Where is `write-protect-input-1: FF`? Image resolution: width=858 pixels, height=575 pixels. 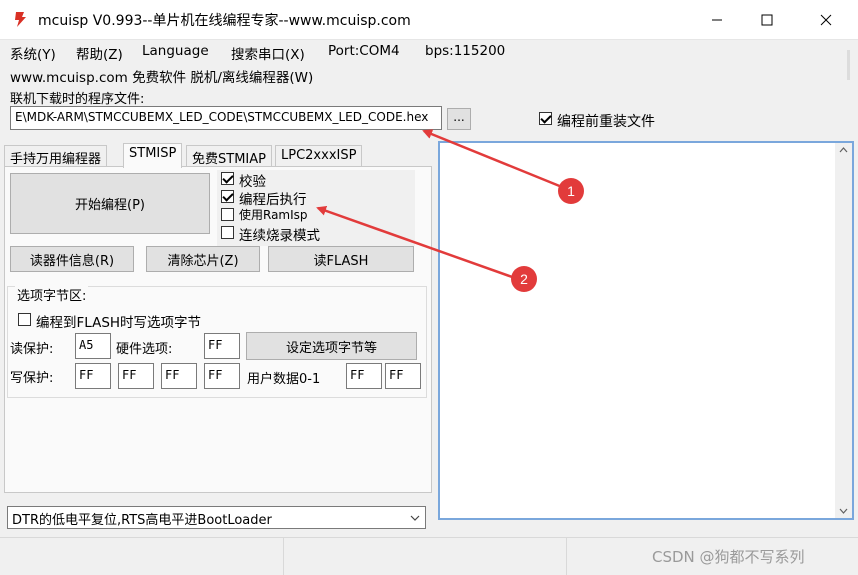 write-protect-input-1: FF is located at coordinates (136, 376).